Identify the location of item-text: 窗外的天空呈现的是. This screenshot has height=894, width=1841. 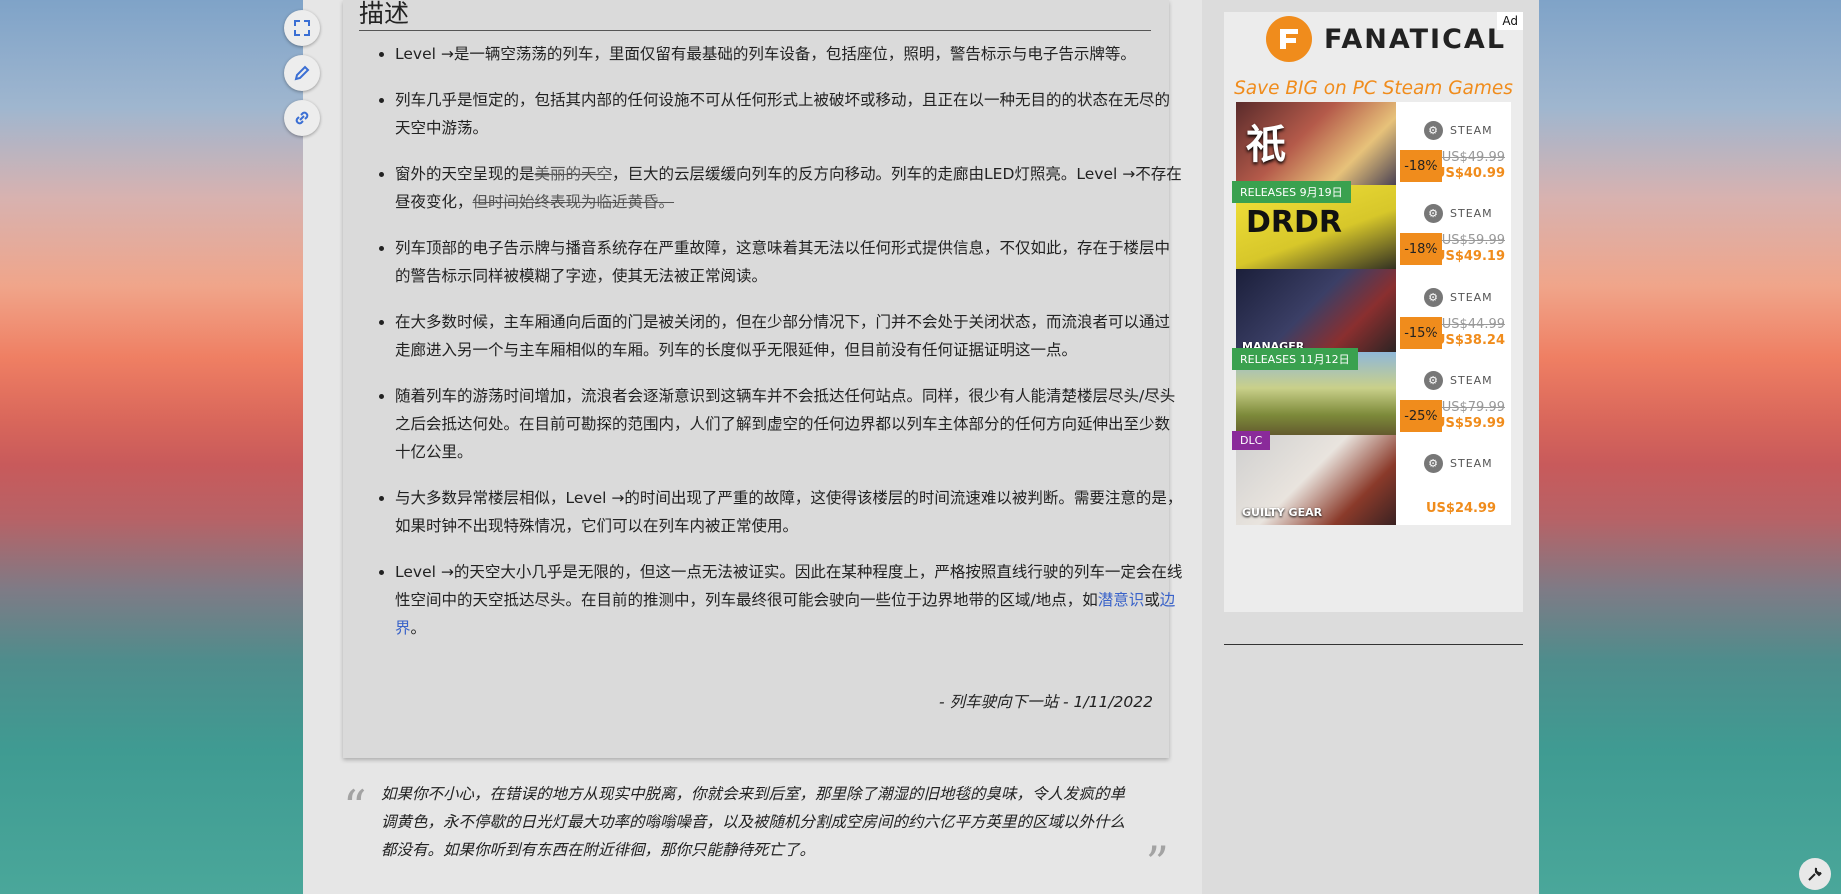
(465, 174).